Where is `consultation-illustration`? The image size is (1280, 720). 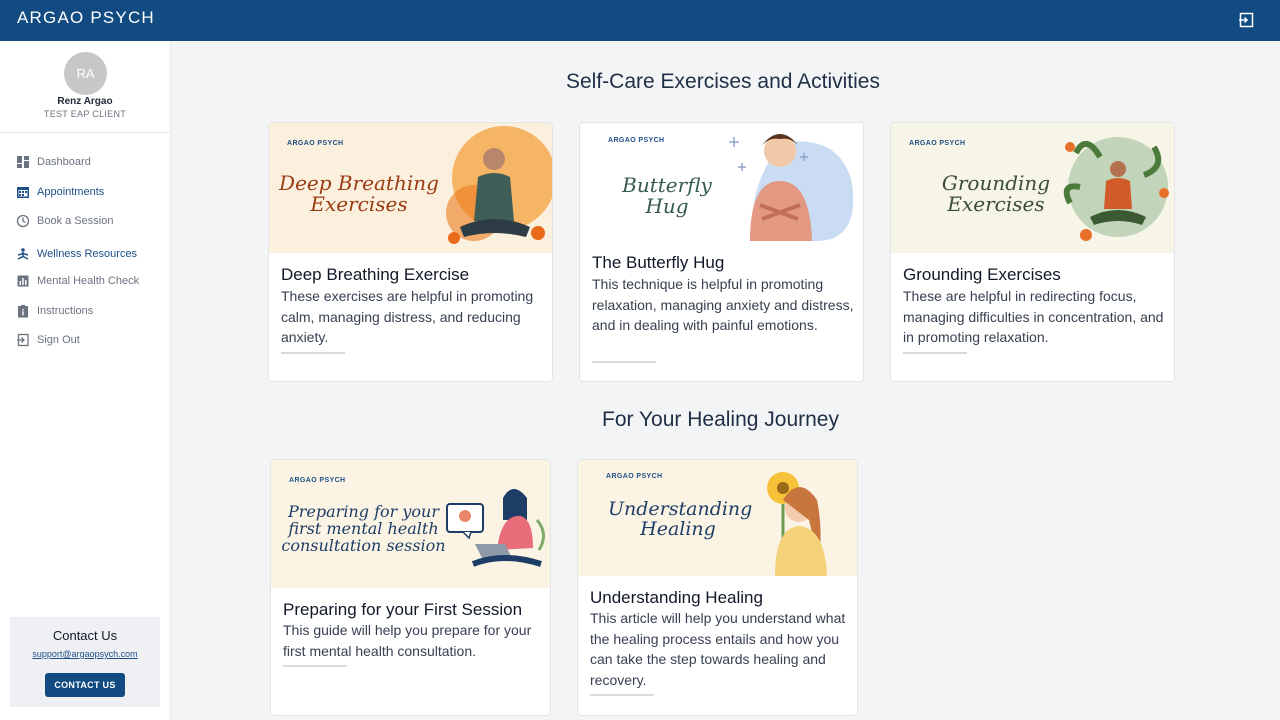 consultation-illustration is located at coordinates (495, 528).